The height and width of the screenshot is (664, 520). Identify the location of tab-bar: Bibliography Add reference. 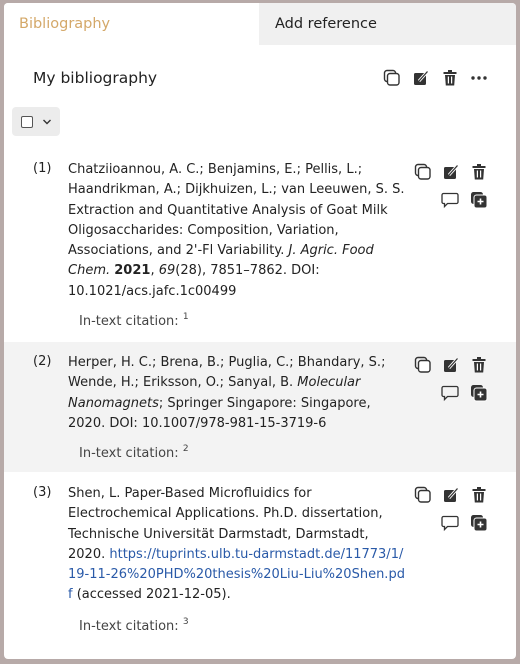
(260, 24).